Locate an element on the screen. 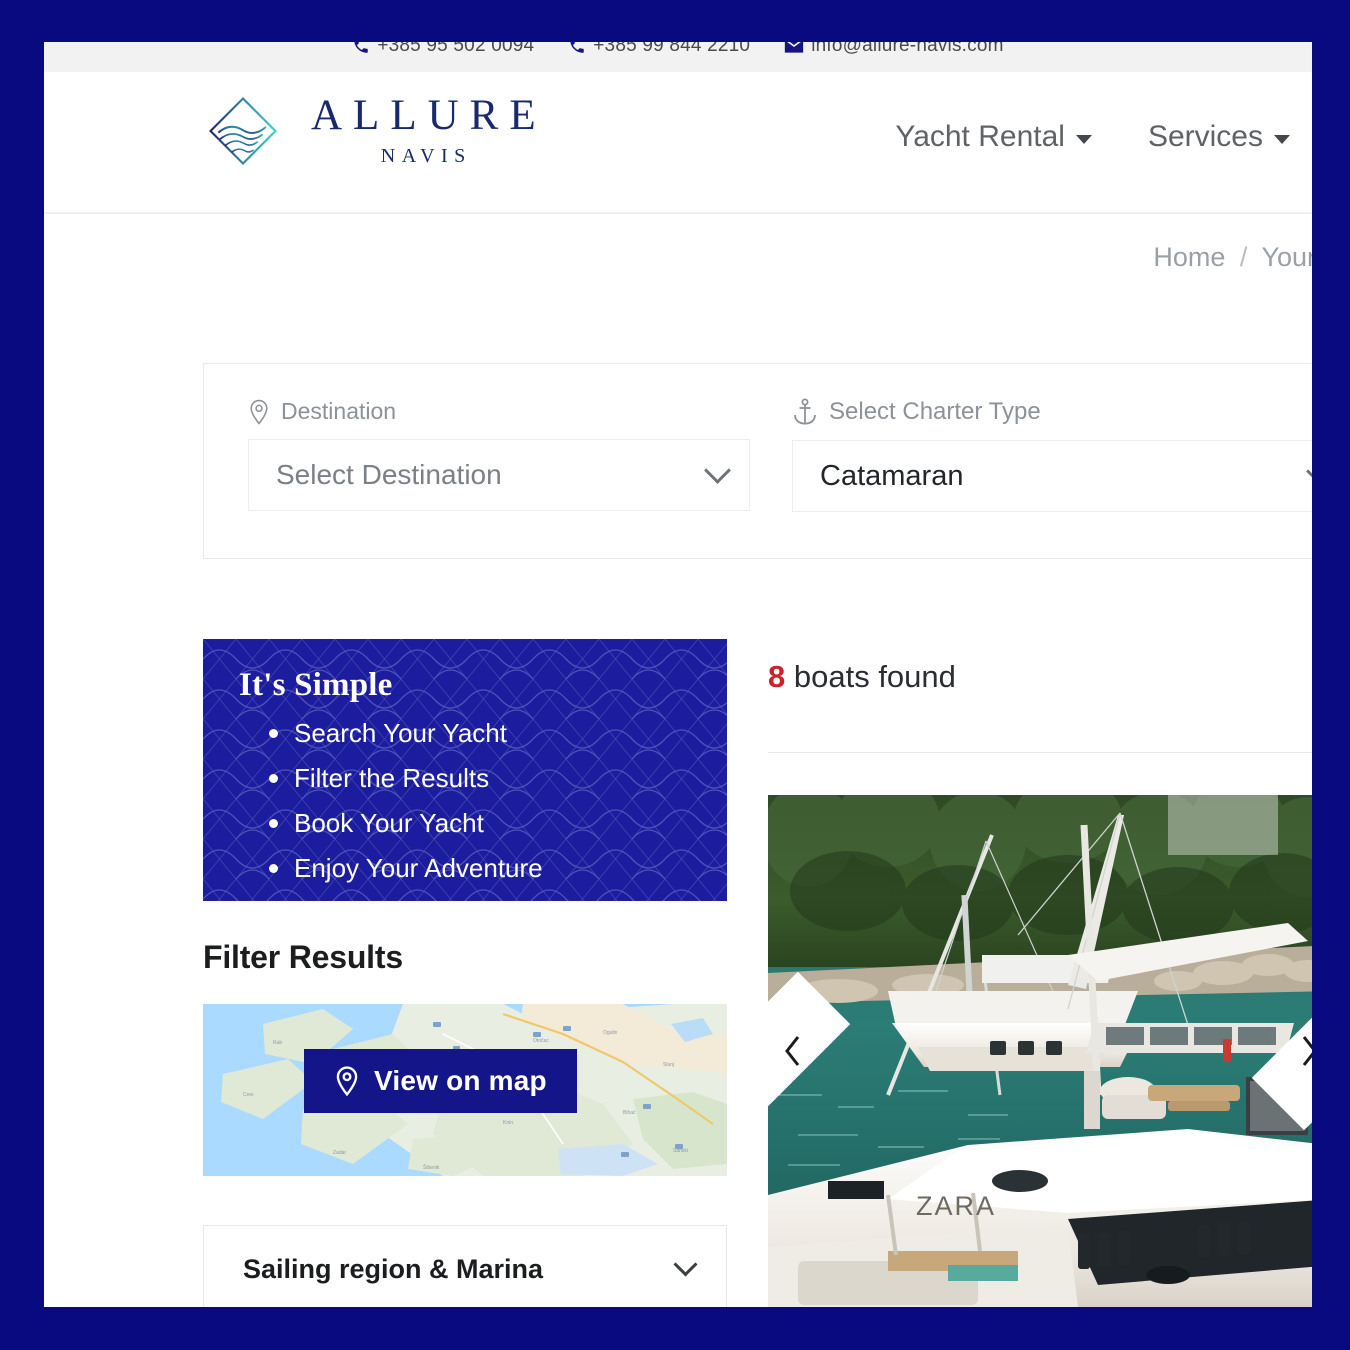  phone-2-text: +385 99 844 2210 is located at coordinates (672, 49).